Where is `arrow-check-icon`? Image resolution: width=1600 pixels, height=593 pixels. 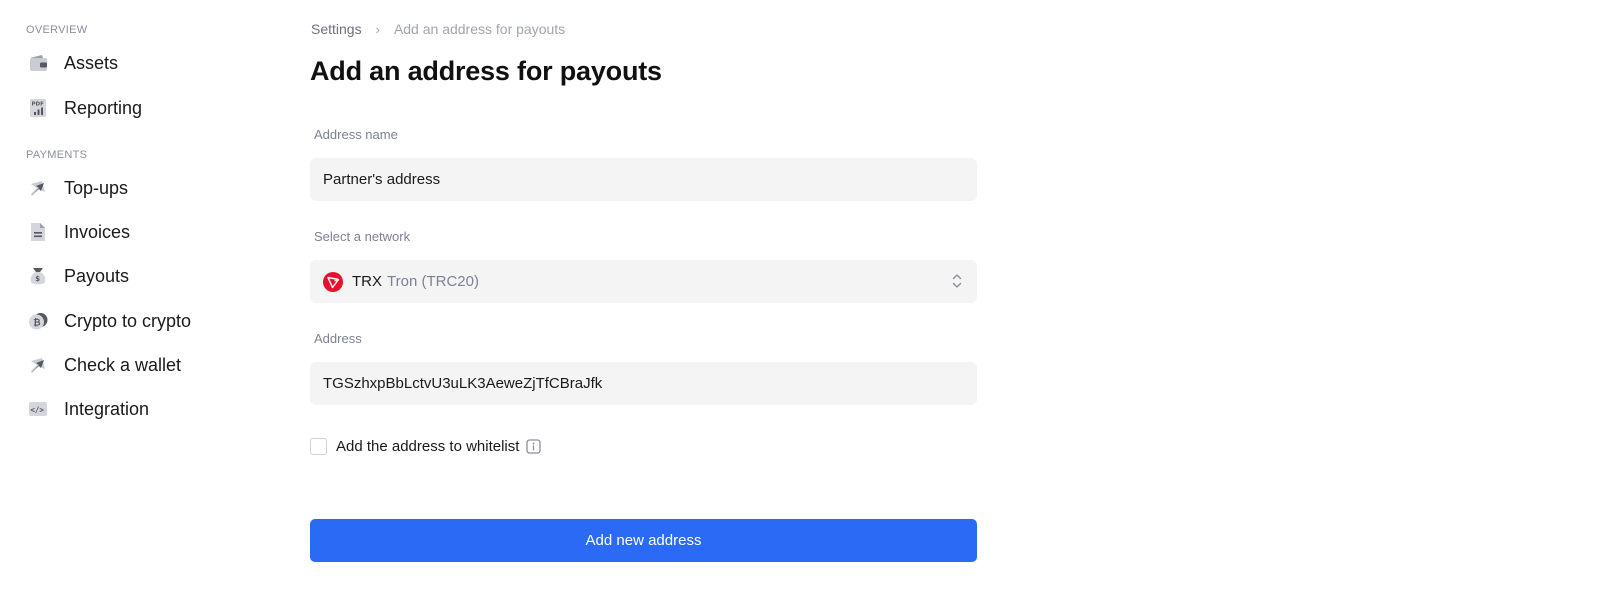 arrow-check-icon is located at coordinates (38, 365).